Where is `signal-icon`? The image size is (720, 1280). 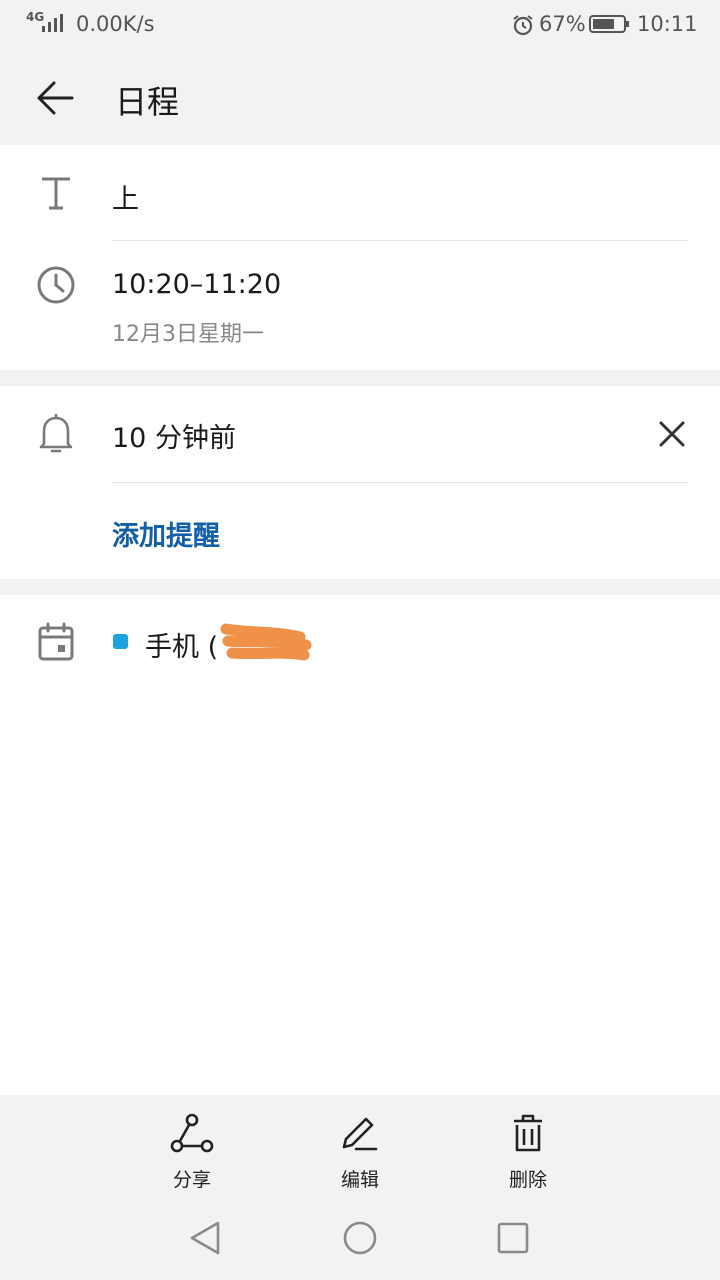 signal-icon is located at coordinates (52, 23).